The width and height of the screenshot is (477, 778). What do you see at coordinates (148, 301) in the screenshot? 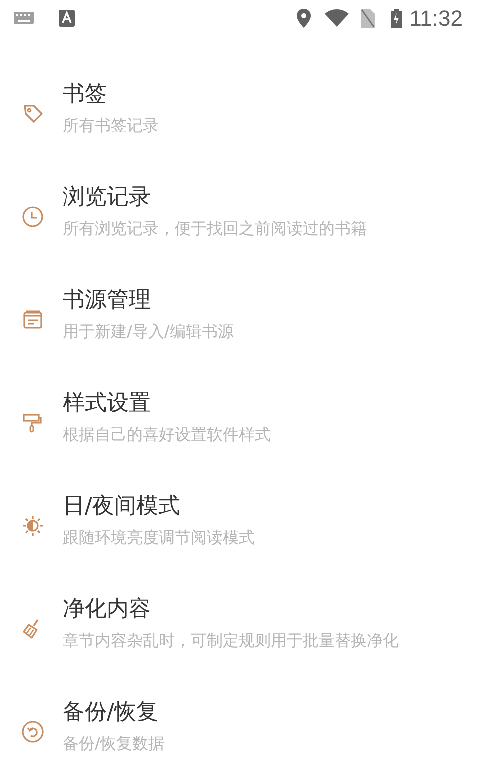
I see `item-title: 书源管理` at bounding box center [148, 301].